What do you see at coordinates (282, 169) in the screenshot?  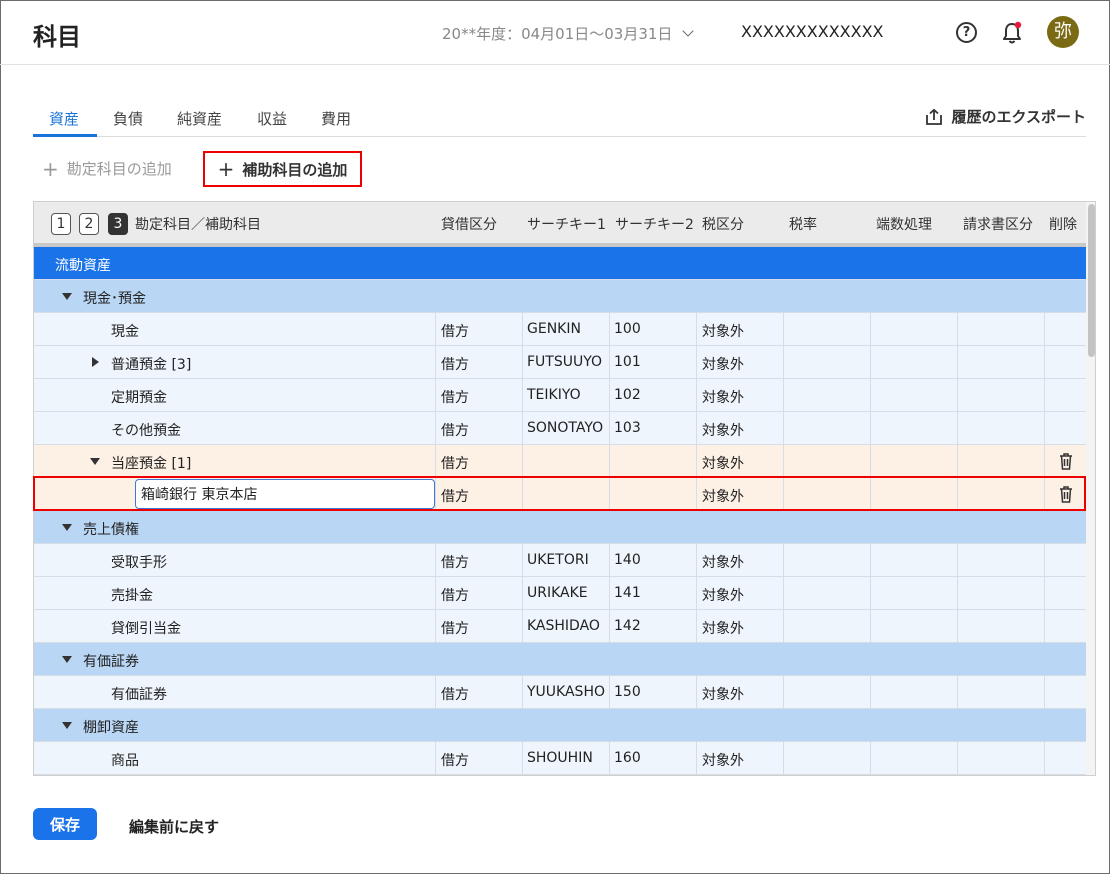 I see `add-sub-account-button: + 補助科目の追加` at bounding box center [282, 169].